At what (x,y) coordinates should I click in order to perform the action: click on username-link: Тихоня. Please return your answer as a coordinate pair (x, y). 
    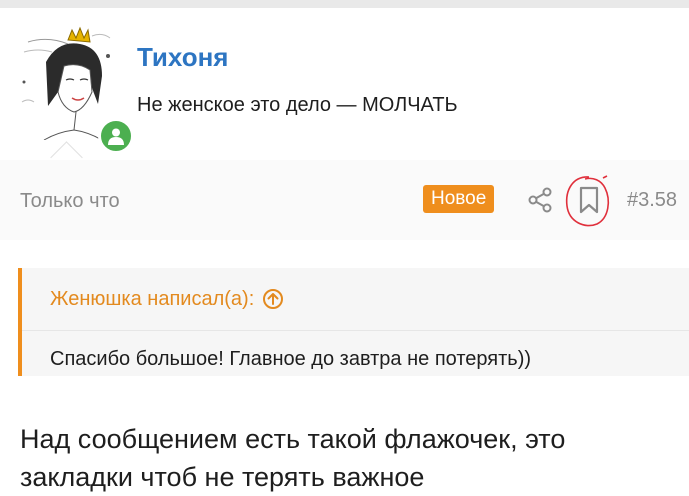
    Looking at the image, I should click on (182, 57).